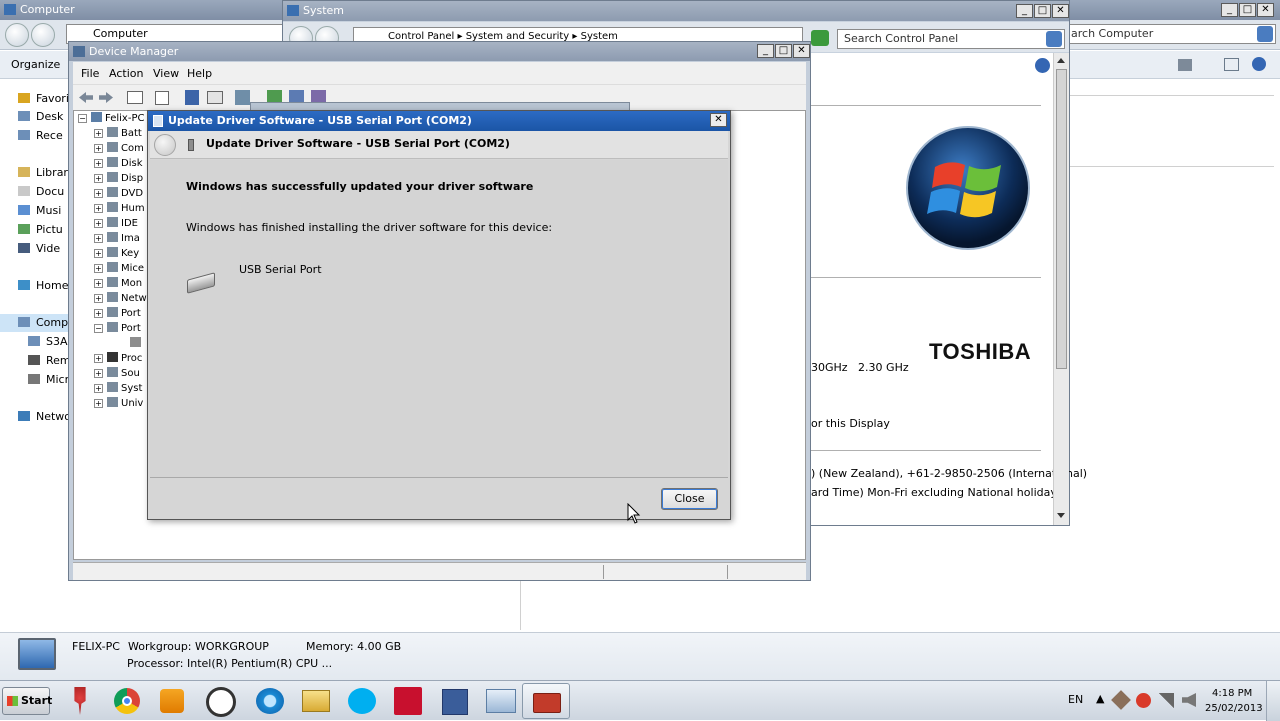 The height and width of the screenshot is (721, 1280). I want to click on network-signal-icon, so click(1166, 700).